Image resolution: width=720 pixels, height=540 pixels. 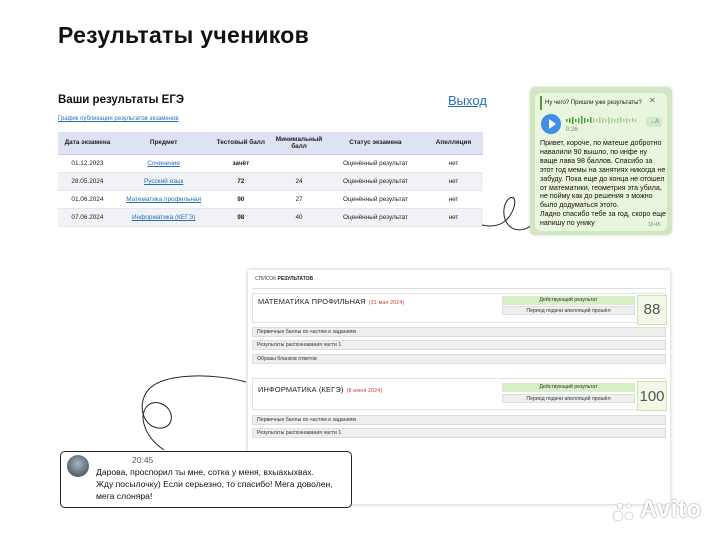 What do you see at coordinates (453, 143) in the screenshot?
I see `column-header-appeal: Апелляция` at bounding box center [453, 143].